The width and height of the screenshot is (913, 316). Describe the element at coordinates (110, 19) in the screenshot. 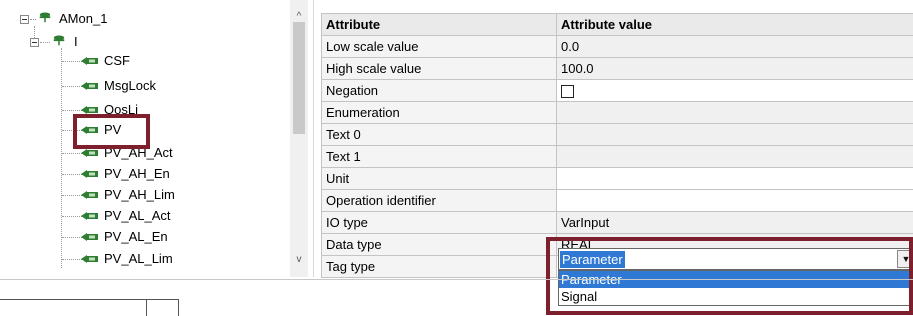

I see `tree-node-amon1: AMon_1` at that location.